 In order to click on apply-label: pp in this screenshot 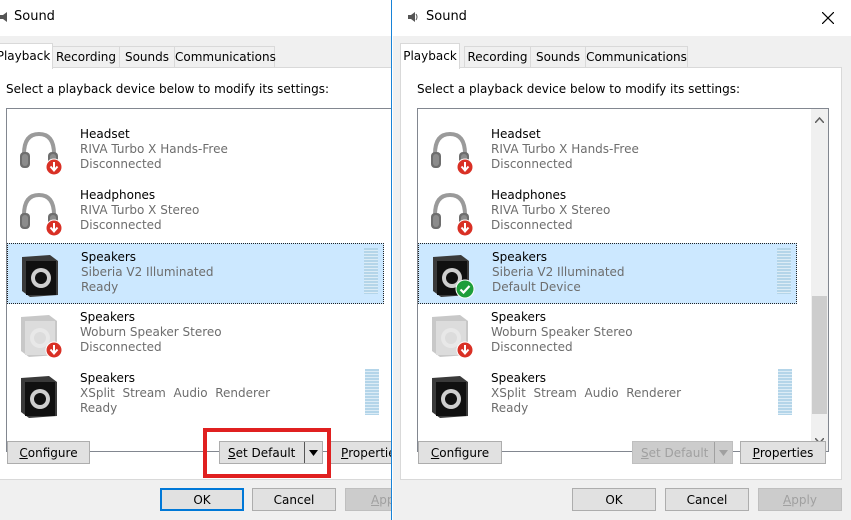, I will do `click(385, 499)`.